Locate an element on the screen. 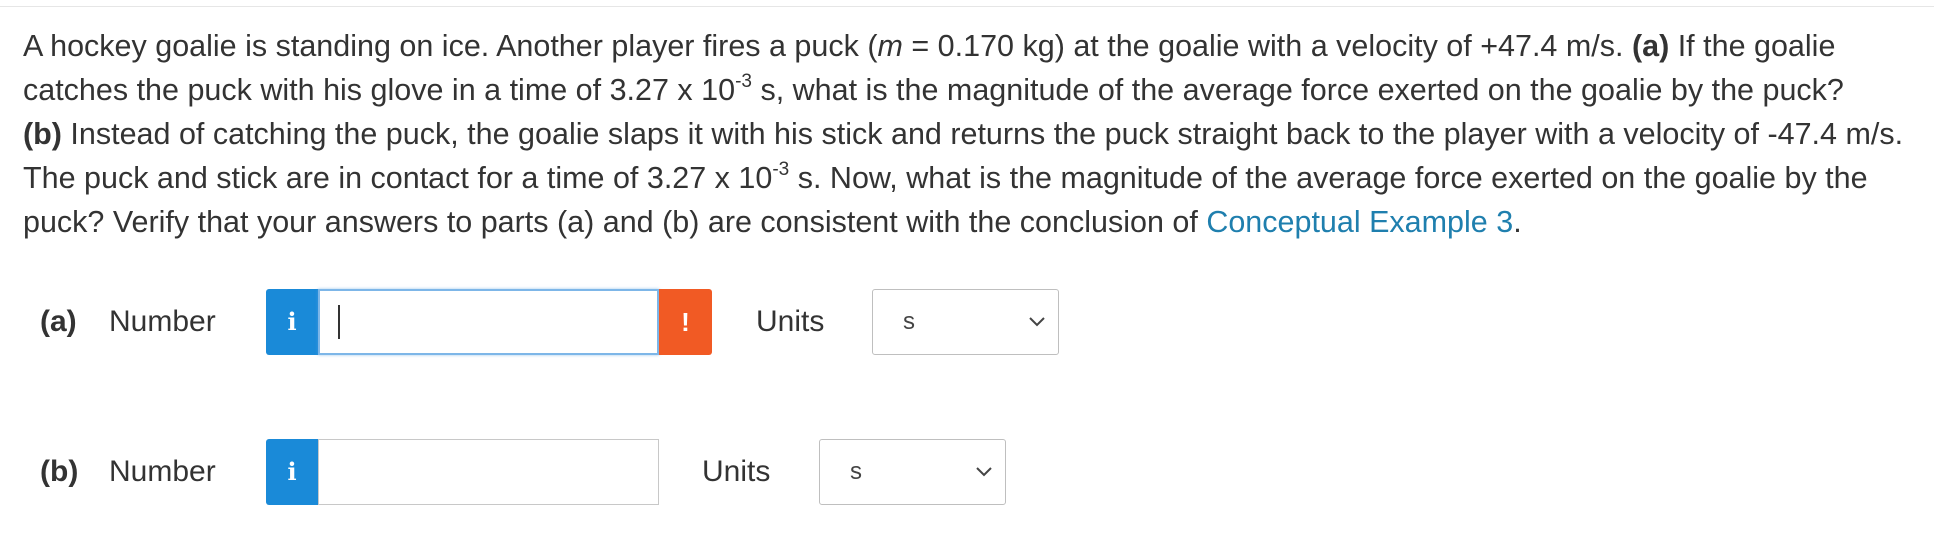  part-b-exponent: -3 is located at coordinates (781, 169).